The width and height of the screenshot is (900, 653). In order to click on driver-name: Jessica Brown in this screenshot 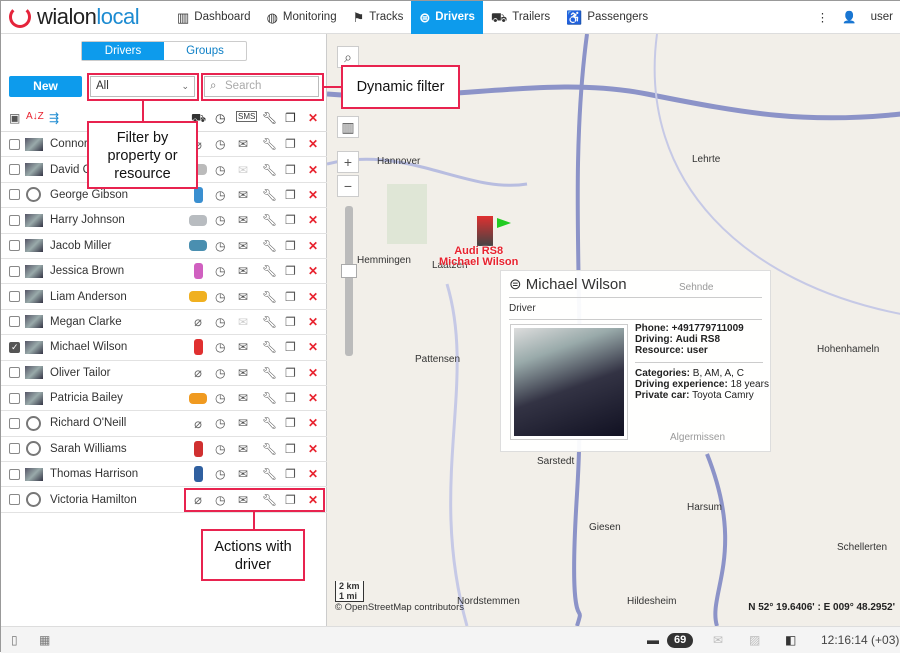, I will do `click(87, 271)`.